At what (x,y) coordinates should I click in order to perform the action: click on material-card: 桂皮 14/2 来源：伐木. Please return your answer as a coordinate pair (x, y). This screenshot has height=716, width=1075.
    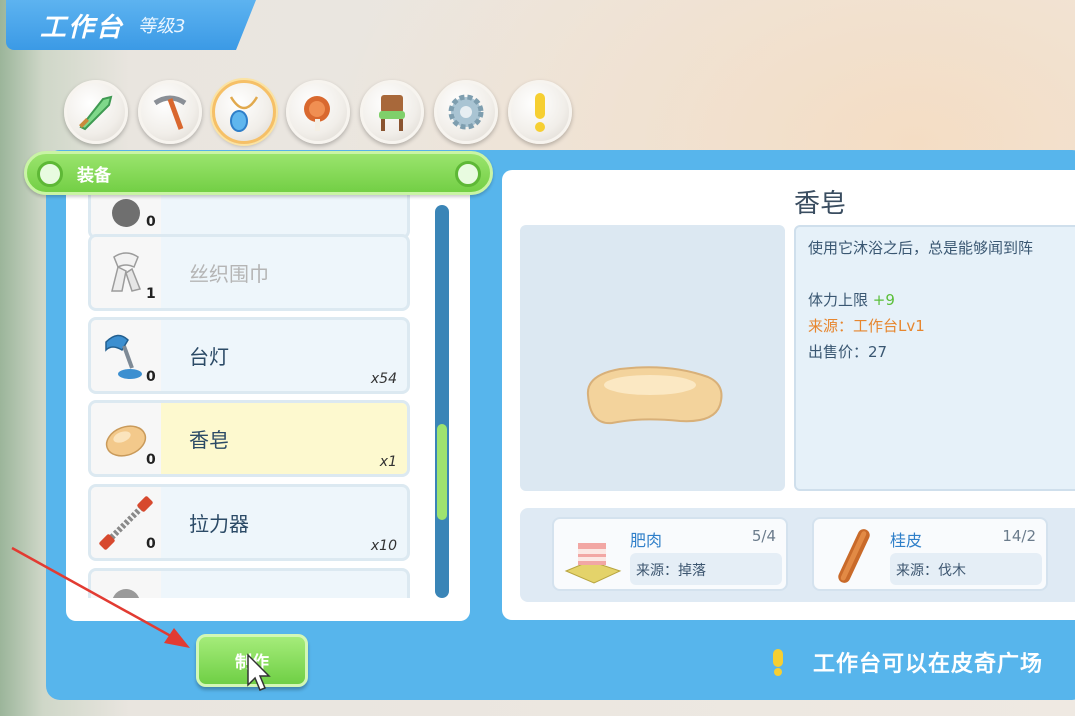
    Looking at the image, I should click on (930, 554).